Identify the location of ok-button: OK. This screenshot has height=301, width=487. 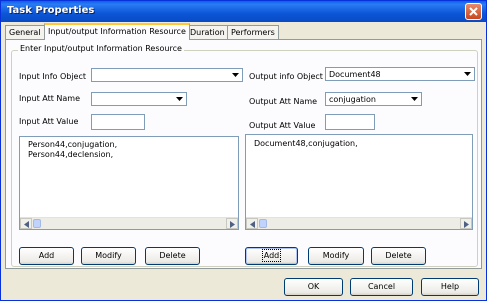
(313, 287).